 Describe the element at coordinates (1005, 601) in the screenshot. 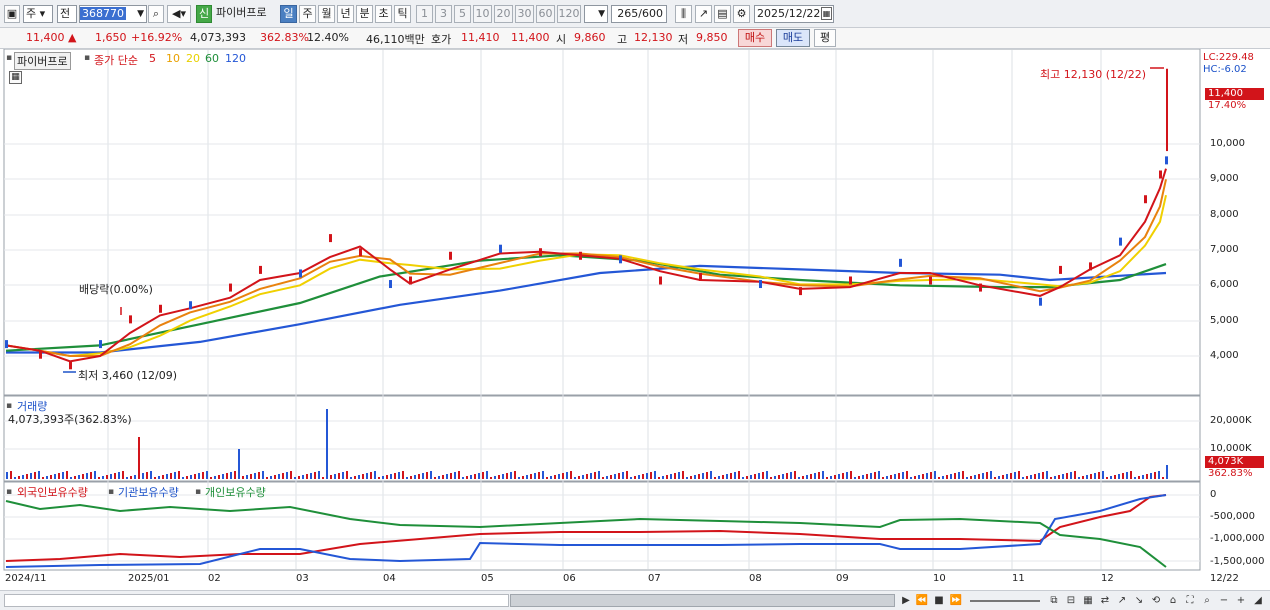

I see `zoom-slider` at that location.